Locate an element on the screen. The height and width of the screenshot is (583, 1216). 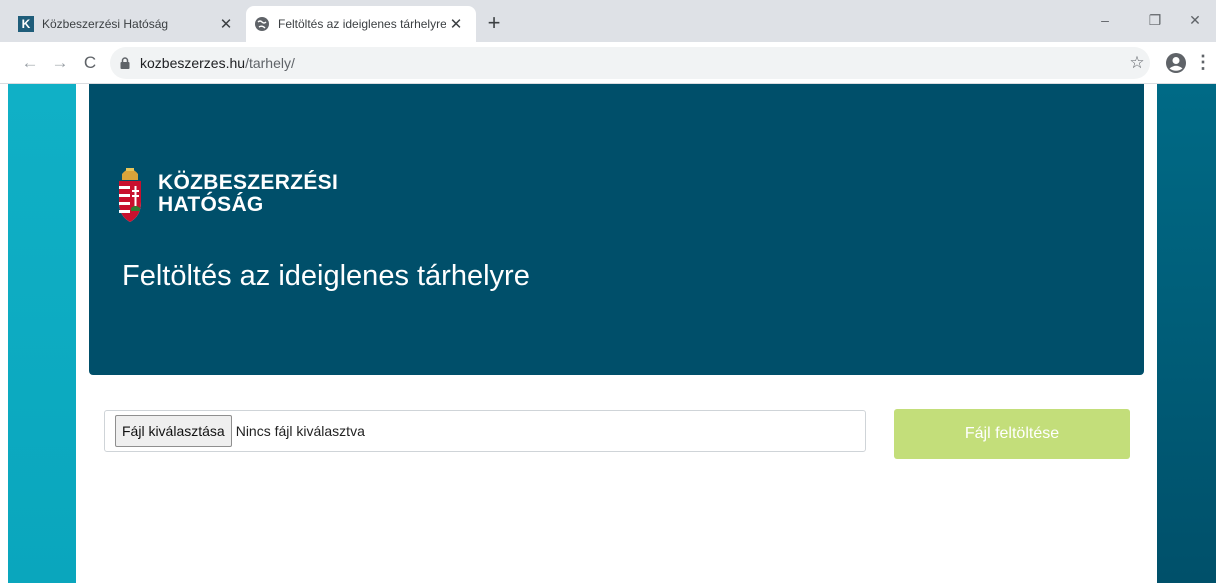
logo-text: KÖZBESZERZÉSI HATÓSÁG is located at coordinates (248, 194).